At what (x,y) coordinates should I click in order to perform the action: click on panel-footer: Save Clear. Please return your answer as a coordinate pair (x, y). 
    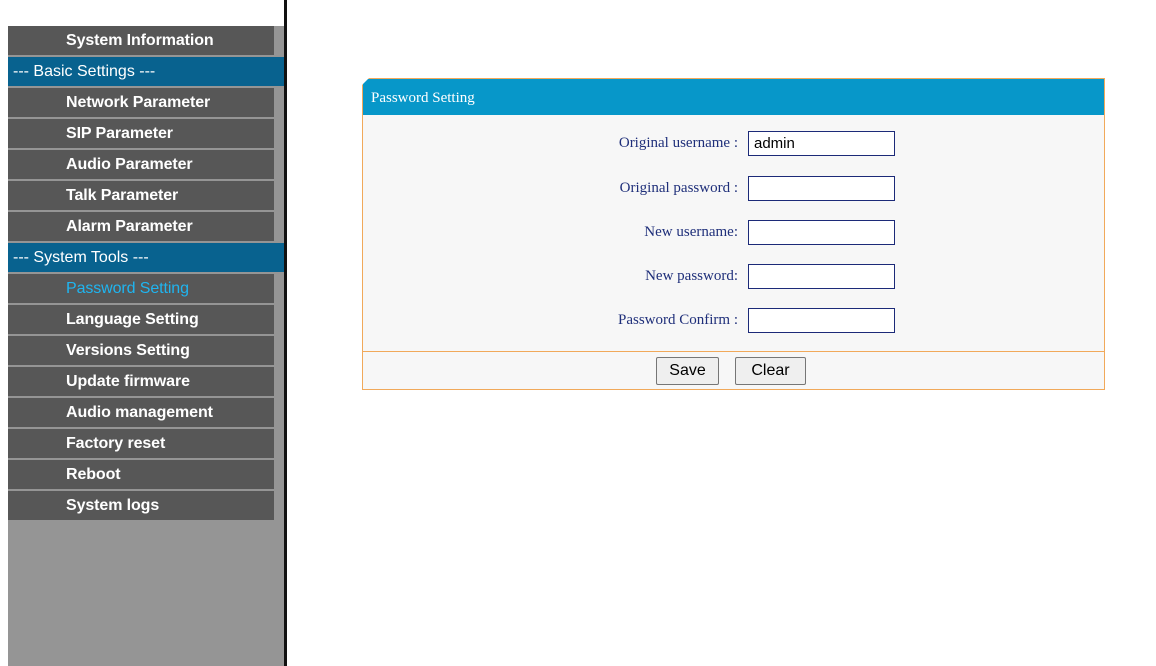
    Looking at the image, I should click on (733, 370).